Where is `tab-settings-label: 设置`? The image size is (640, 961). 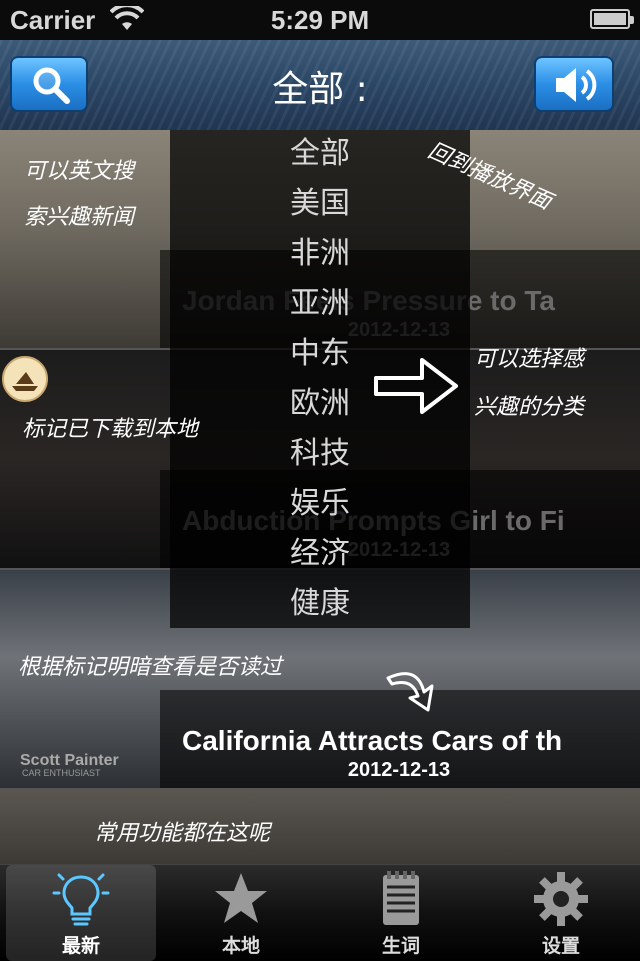 tab-settings-label: 设置 is located at coordinates (560, 946).